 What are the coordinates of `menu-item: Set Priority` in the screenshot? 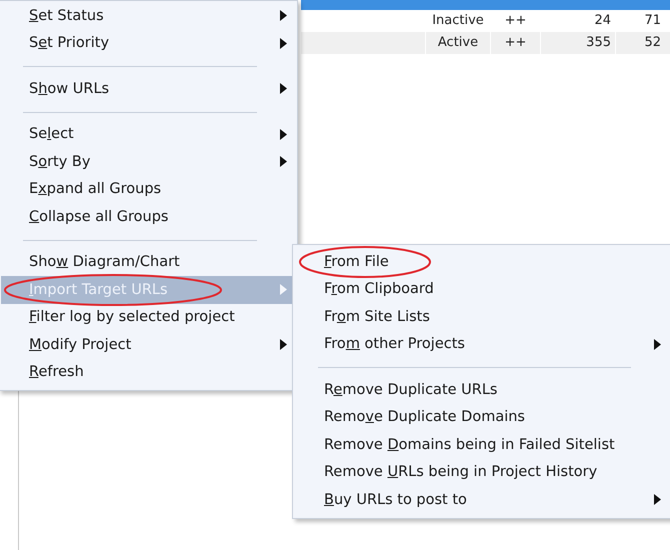 It's located at (149, 43).